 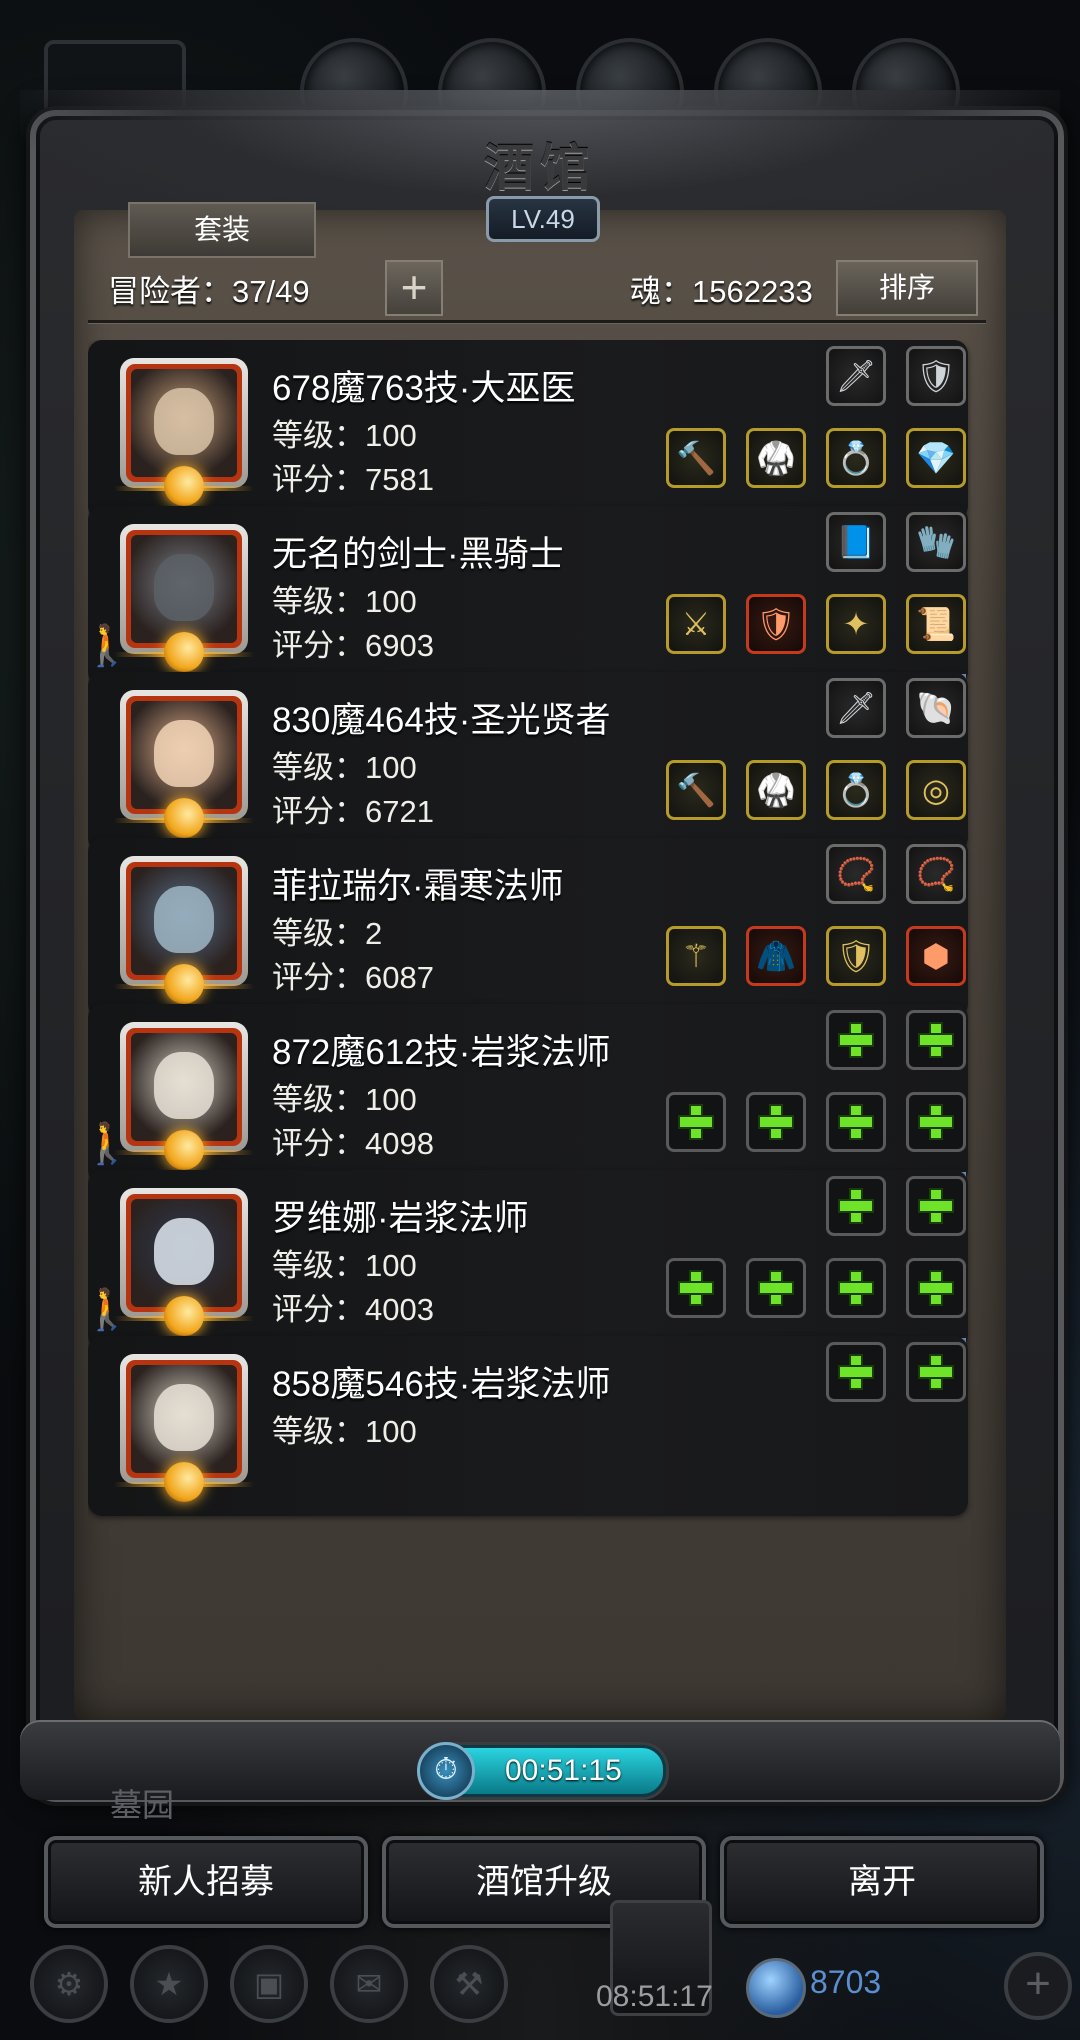 What do you see at coordinates (353, 479) in the screenshot?
I see `hero-score: 评分：7581` at bounding box center [353, 479].